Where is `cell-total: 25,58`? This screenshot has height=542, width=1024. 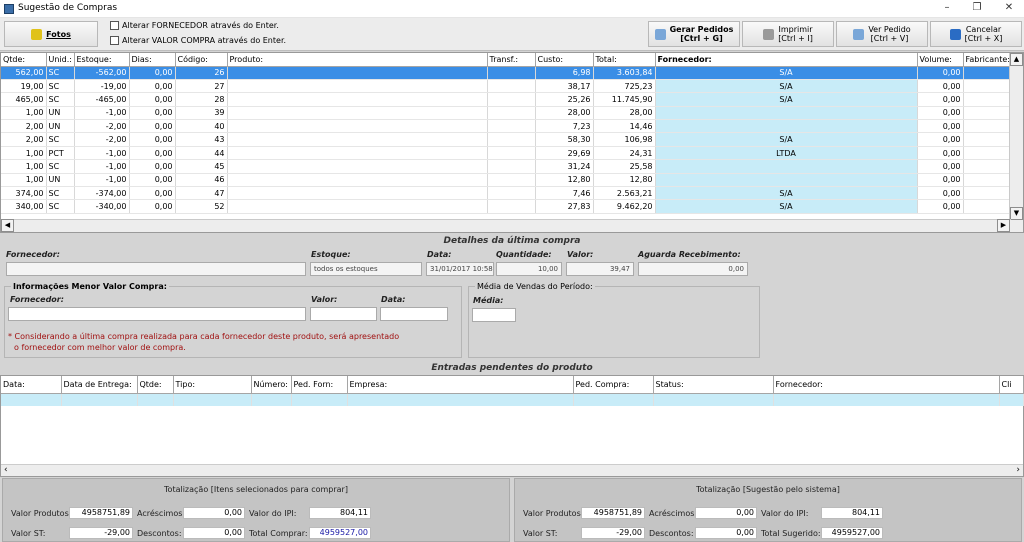
cell-total: 25,58 is located at coordinates (624, 166).